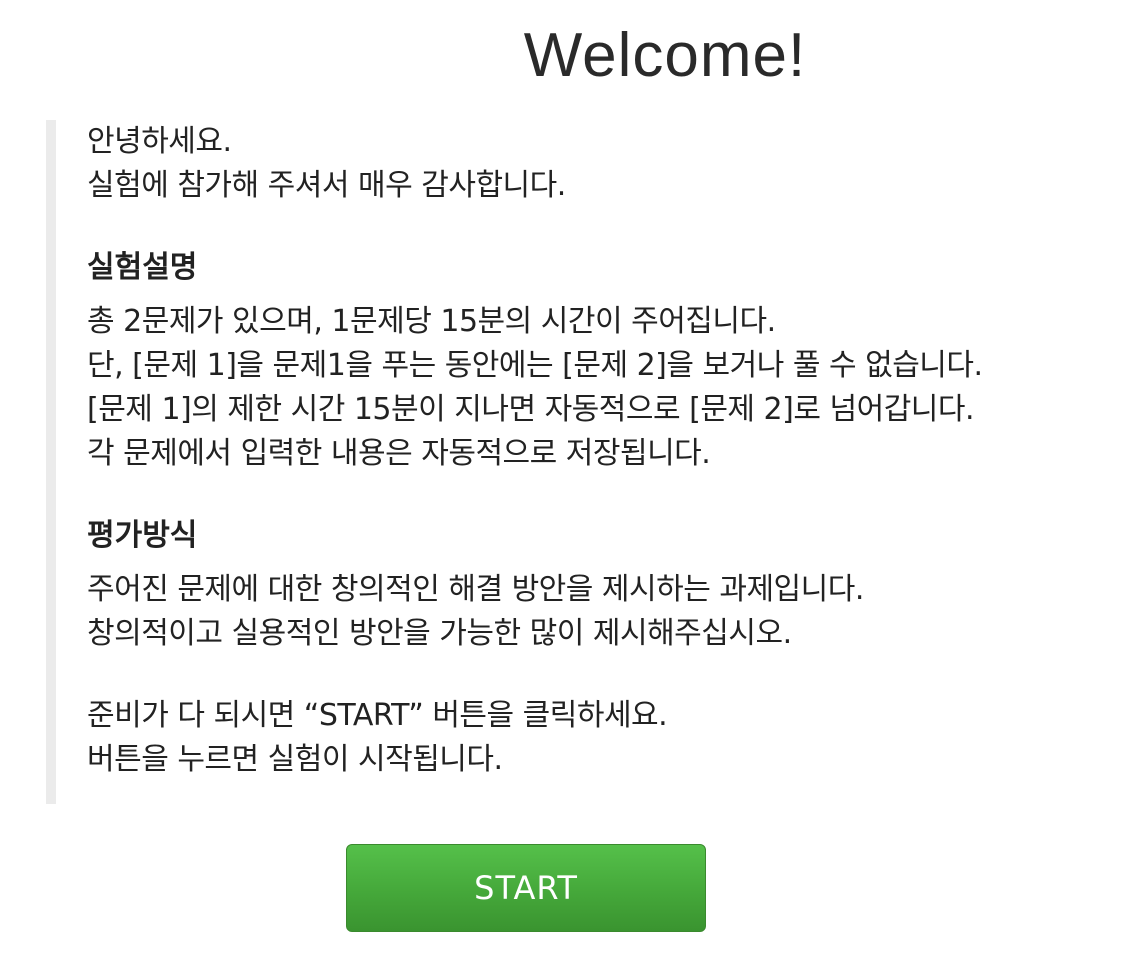 This screenshot has width=1122, height=958. I want to click on section-heading-experiment: 실험설명, so click(142, 267).